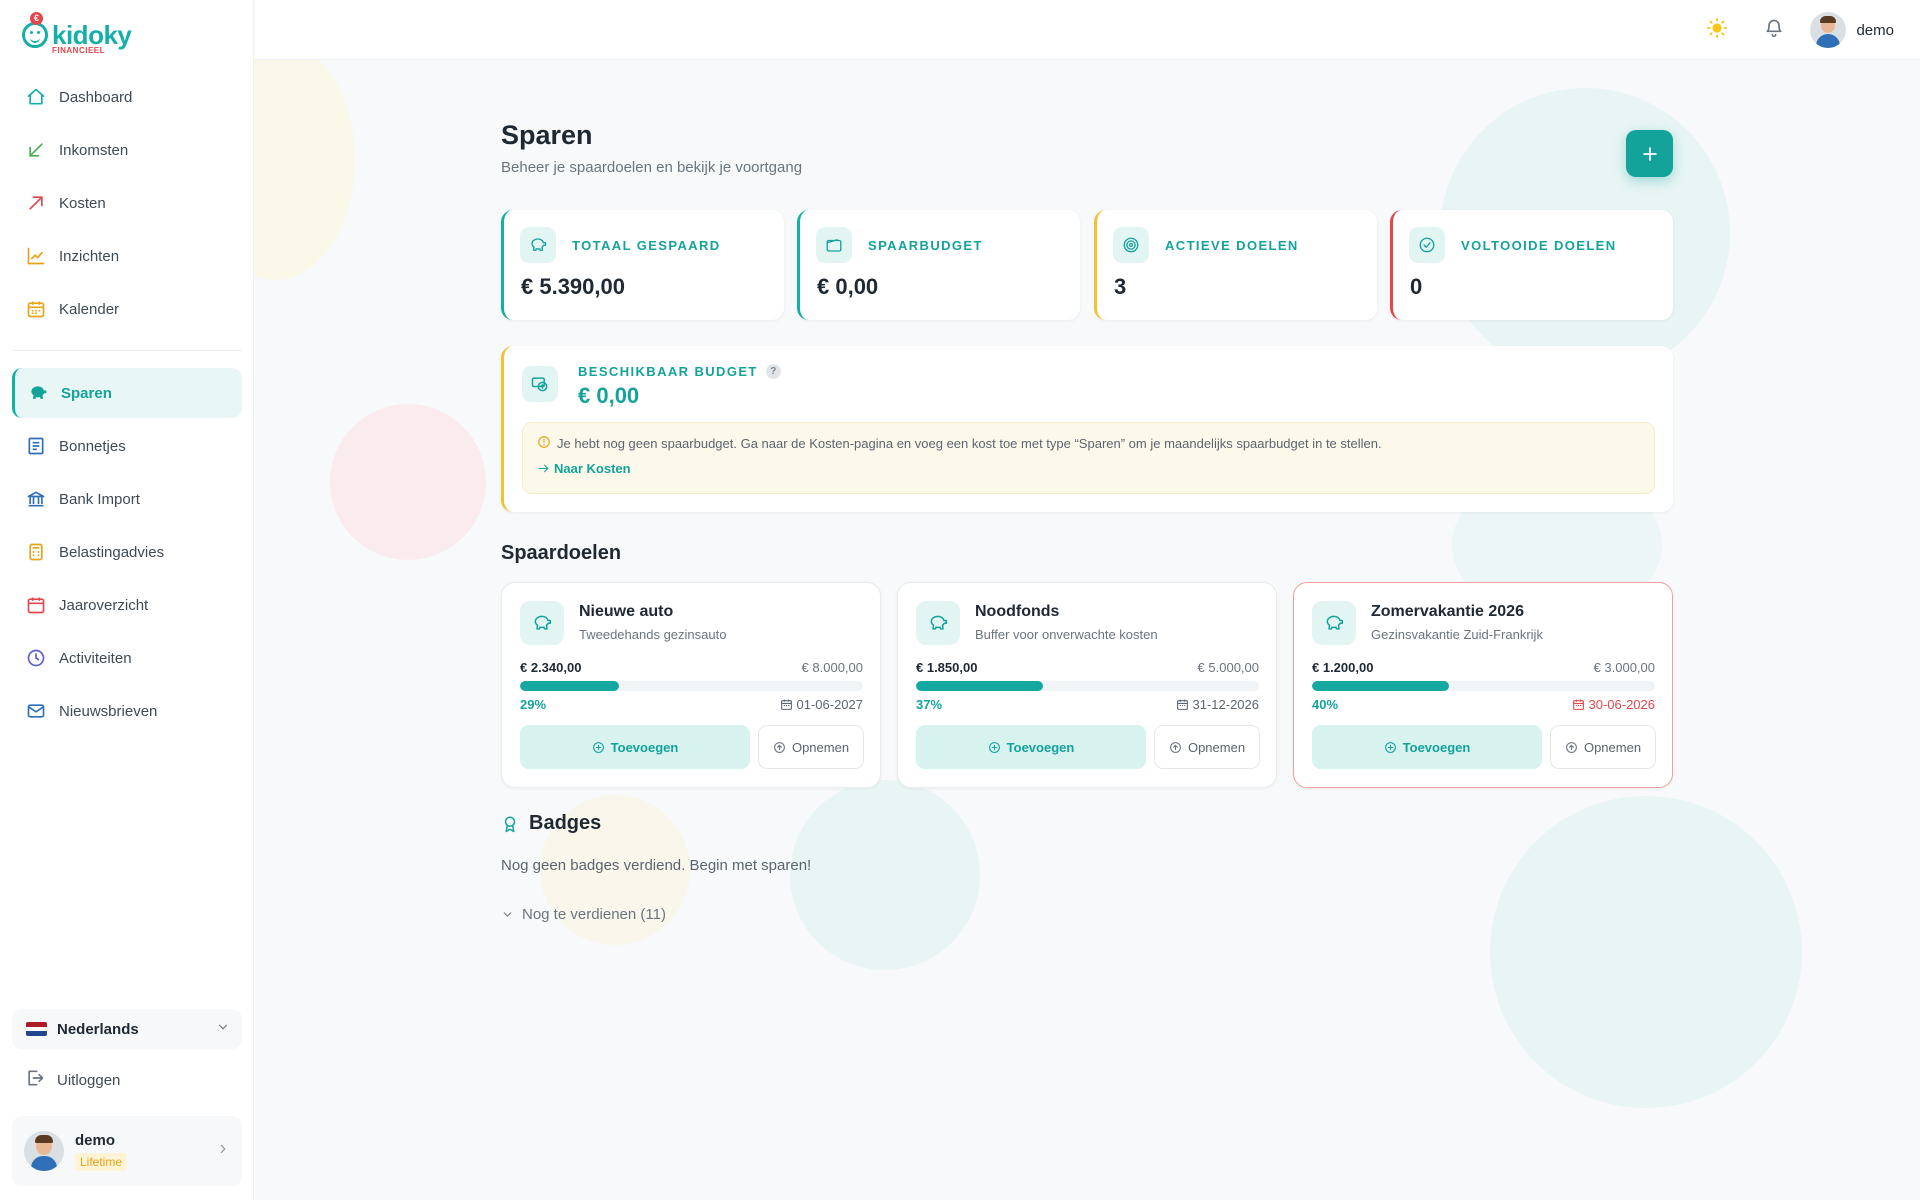 The height and width of the screenshot is (1200, 1920). I want to click on plan-badge: Lifetime, so click(101, 1161).